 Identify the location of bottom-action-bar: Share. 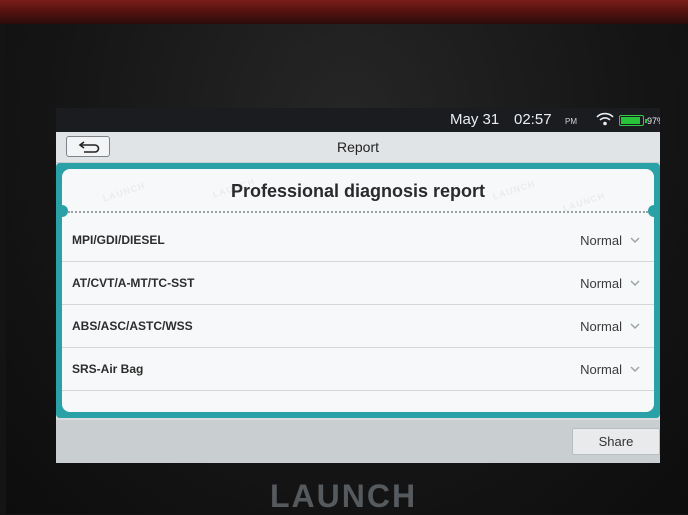
(358, 441).